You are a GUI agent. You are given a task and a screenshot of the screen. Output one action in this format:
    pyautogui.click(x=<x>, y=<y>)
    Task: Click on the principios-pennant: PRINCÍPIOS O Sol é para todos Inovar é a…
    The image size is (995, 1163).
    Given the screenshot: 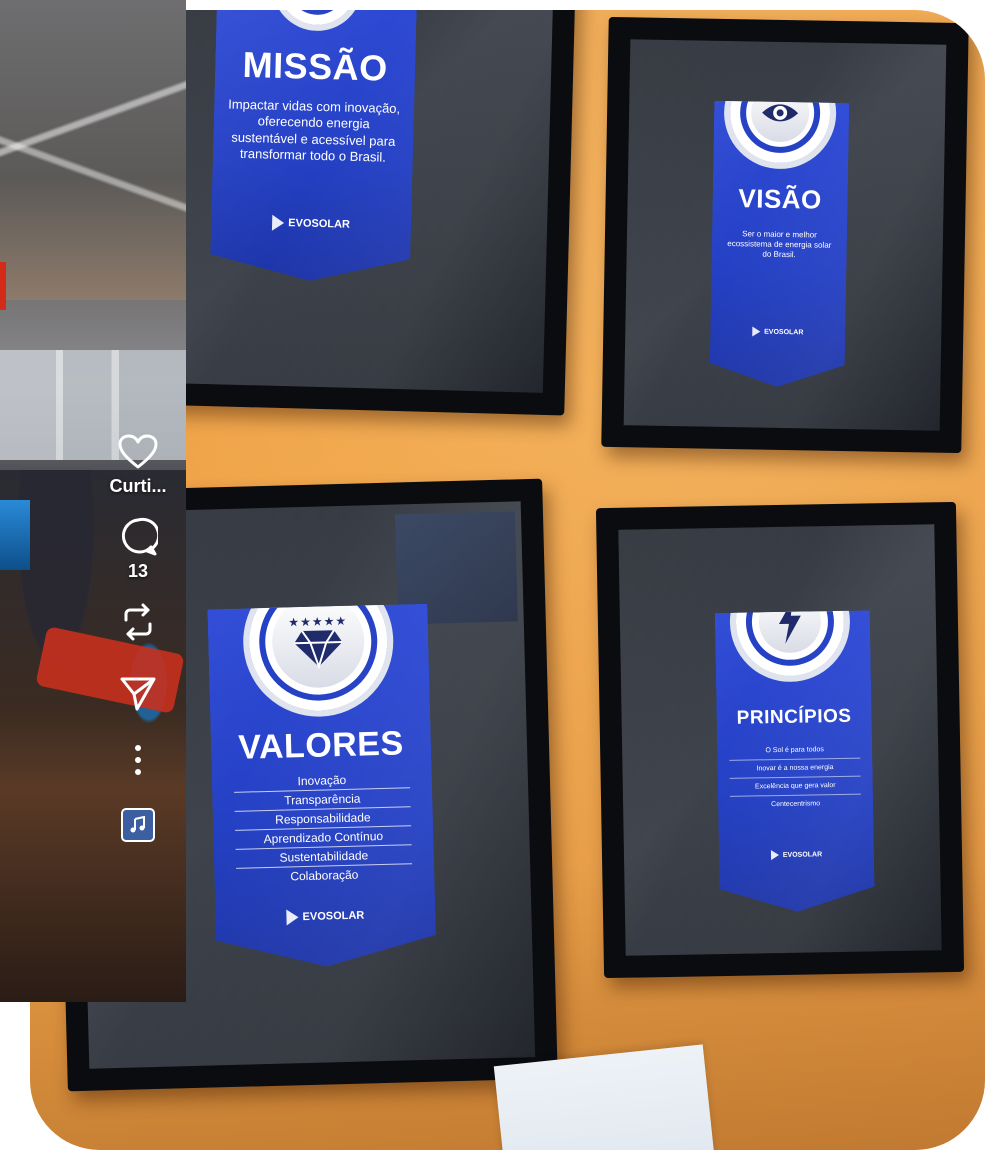 What is the action you would take?
    pyautogui.click(x=795, y=761)
    